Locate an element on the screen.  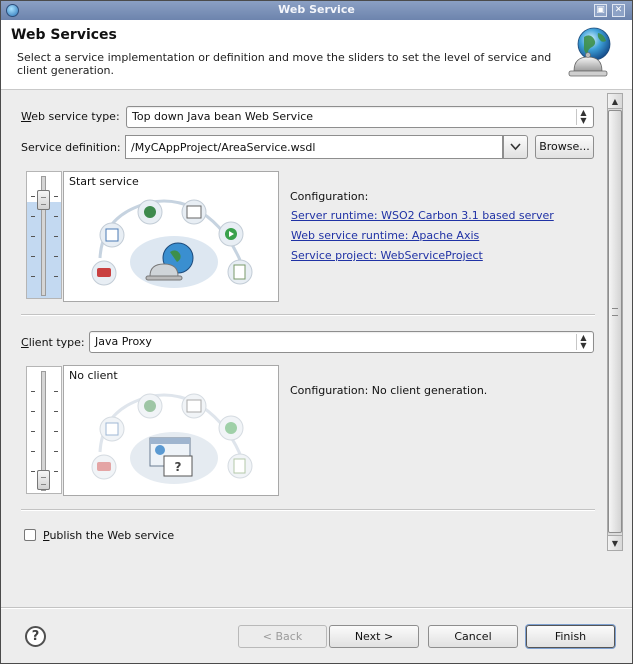
service-project-link: Service project: WebServiceProject is located at coordinates (387, 255).